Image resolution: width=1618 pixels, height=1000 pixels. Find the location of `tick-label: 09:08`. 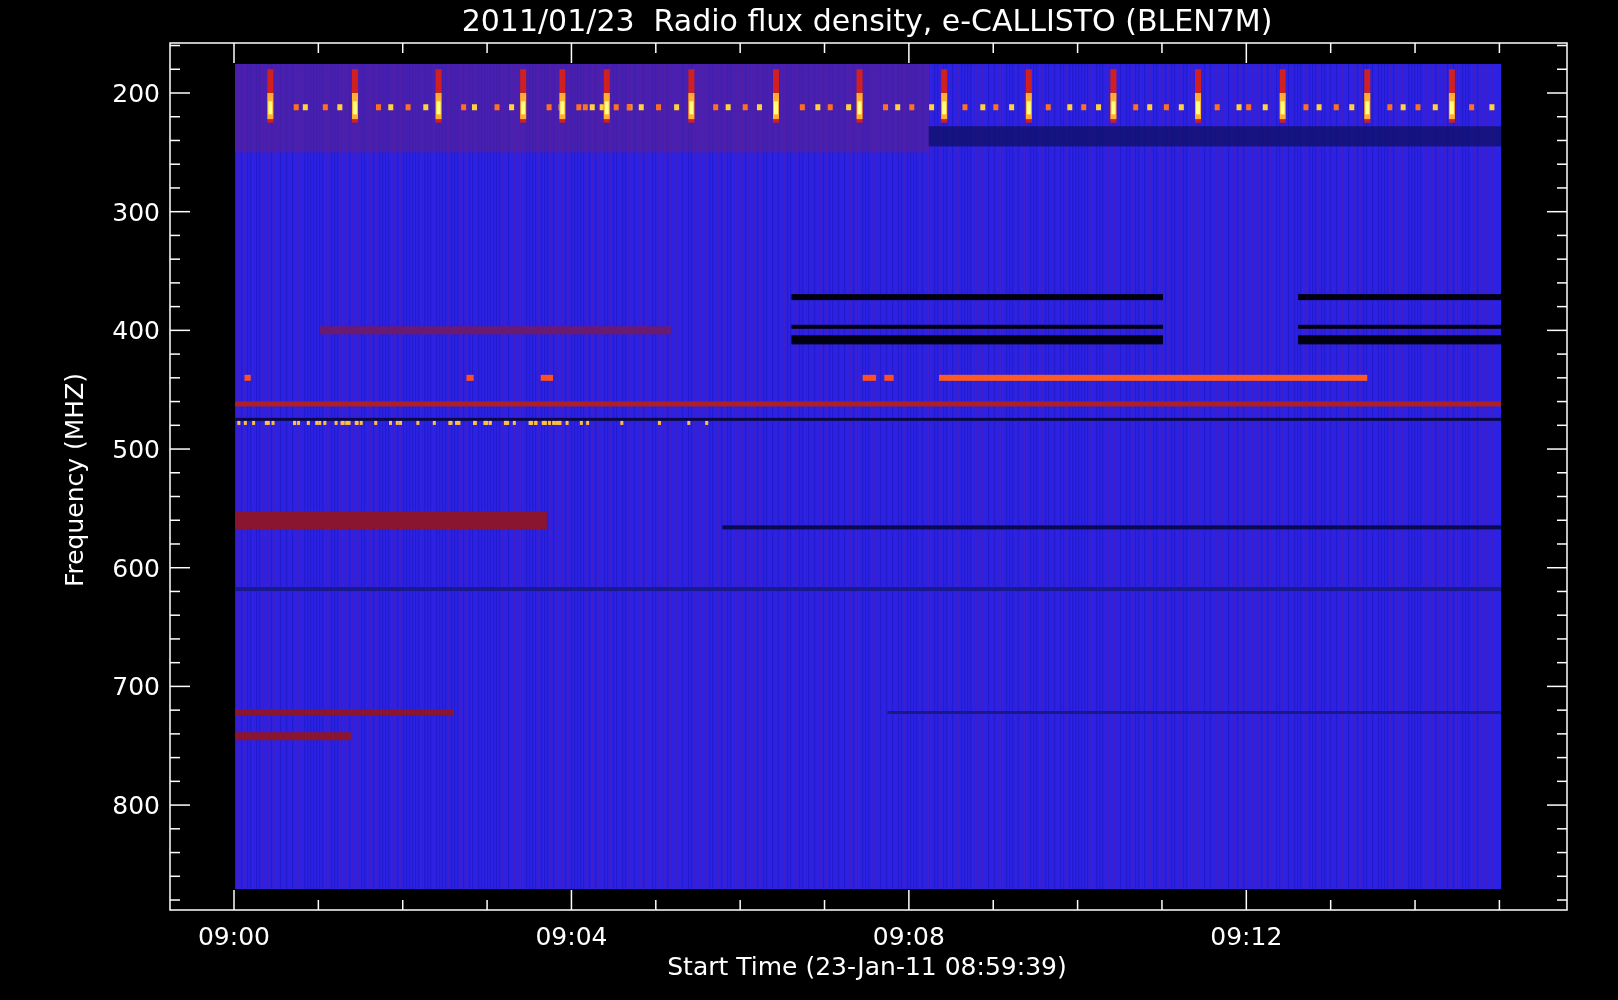

tick-label: 09:08 is located at coordinates (908, 936).